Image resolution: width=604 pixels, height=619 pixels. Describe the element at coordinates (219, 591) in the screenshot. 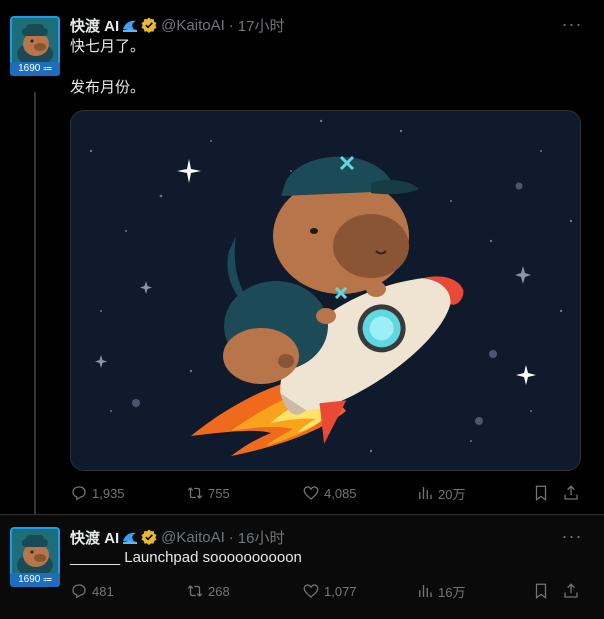

I see `retweet-count: 268` at that location.